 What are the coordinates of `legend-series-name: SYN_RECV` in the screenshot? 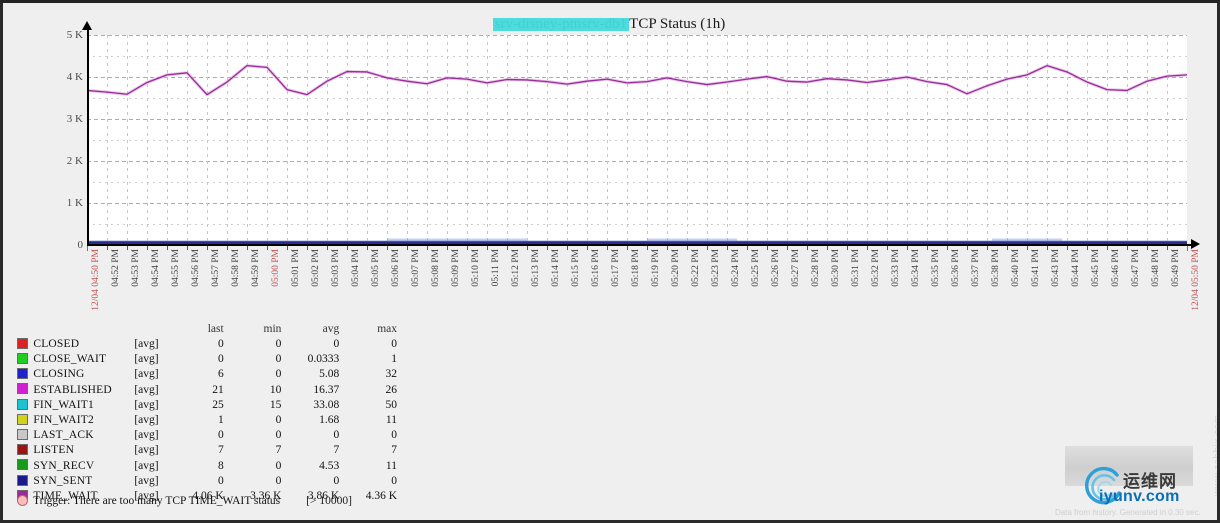 It's located at (64, 465).